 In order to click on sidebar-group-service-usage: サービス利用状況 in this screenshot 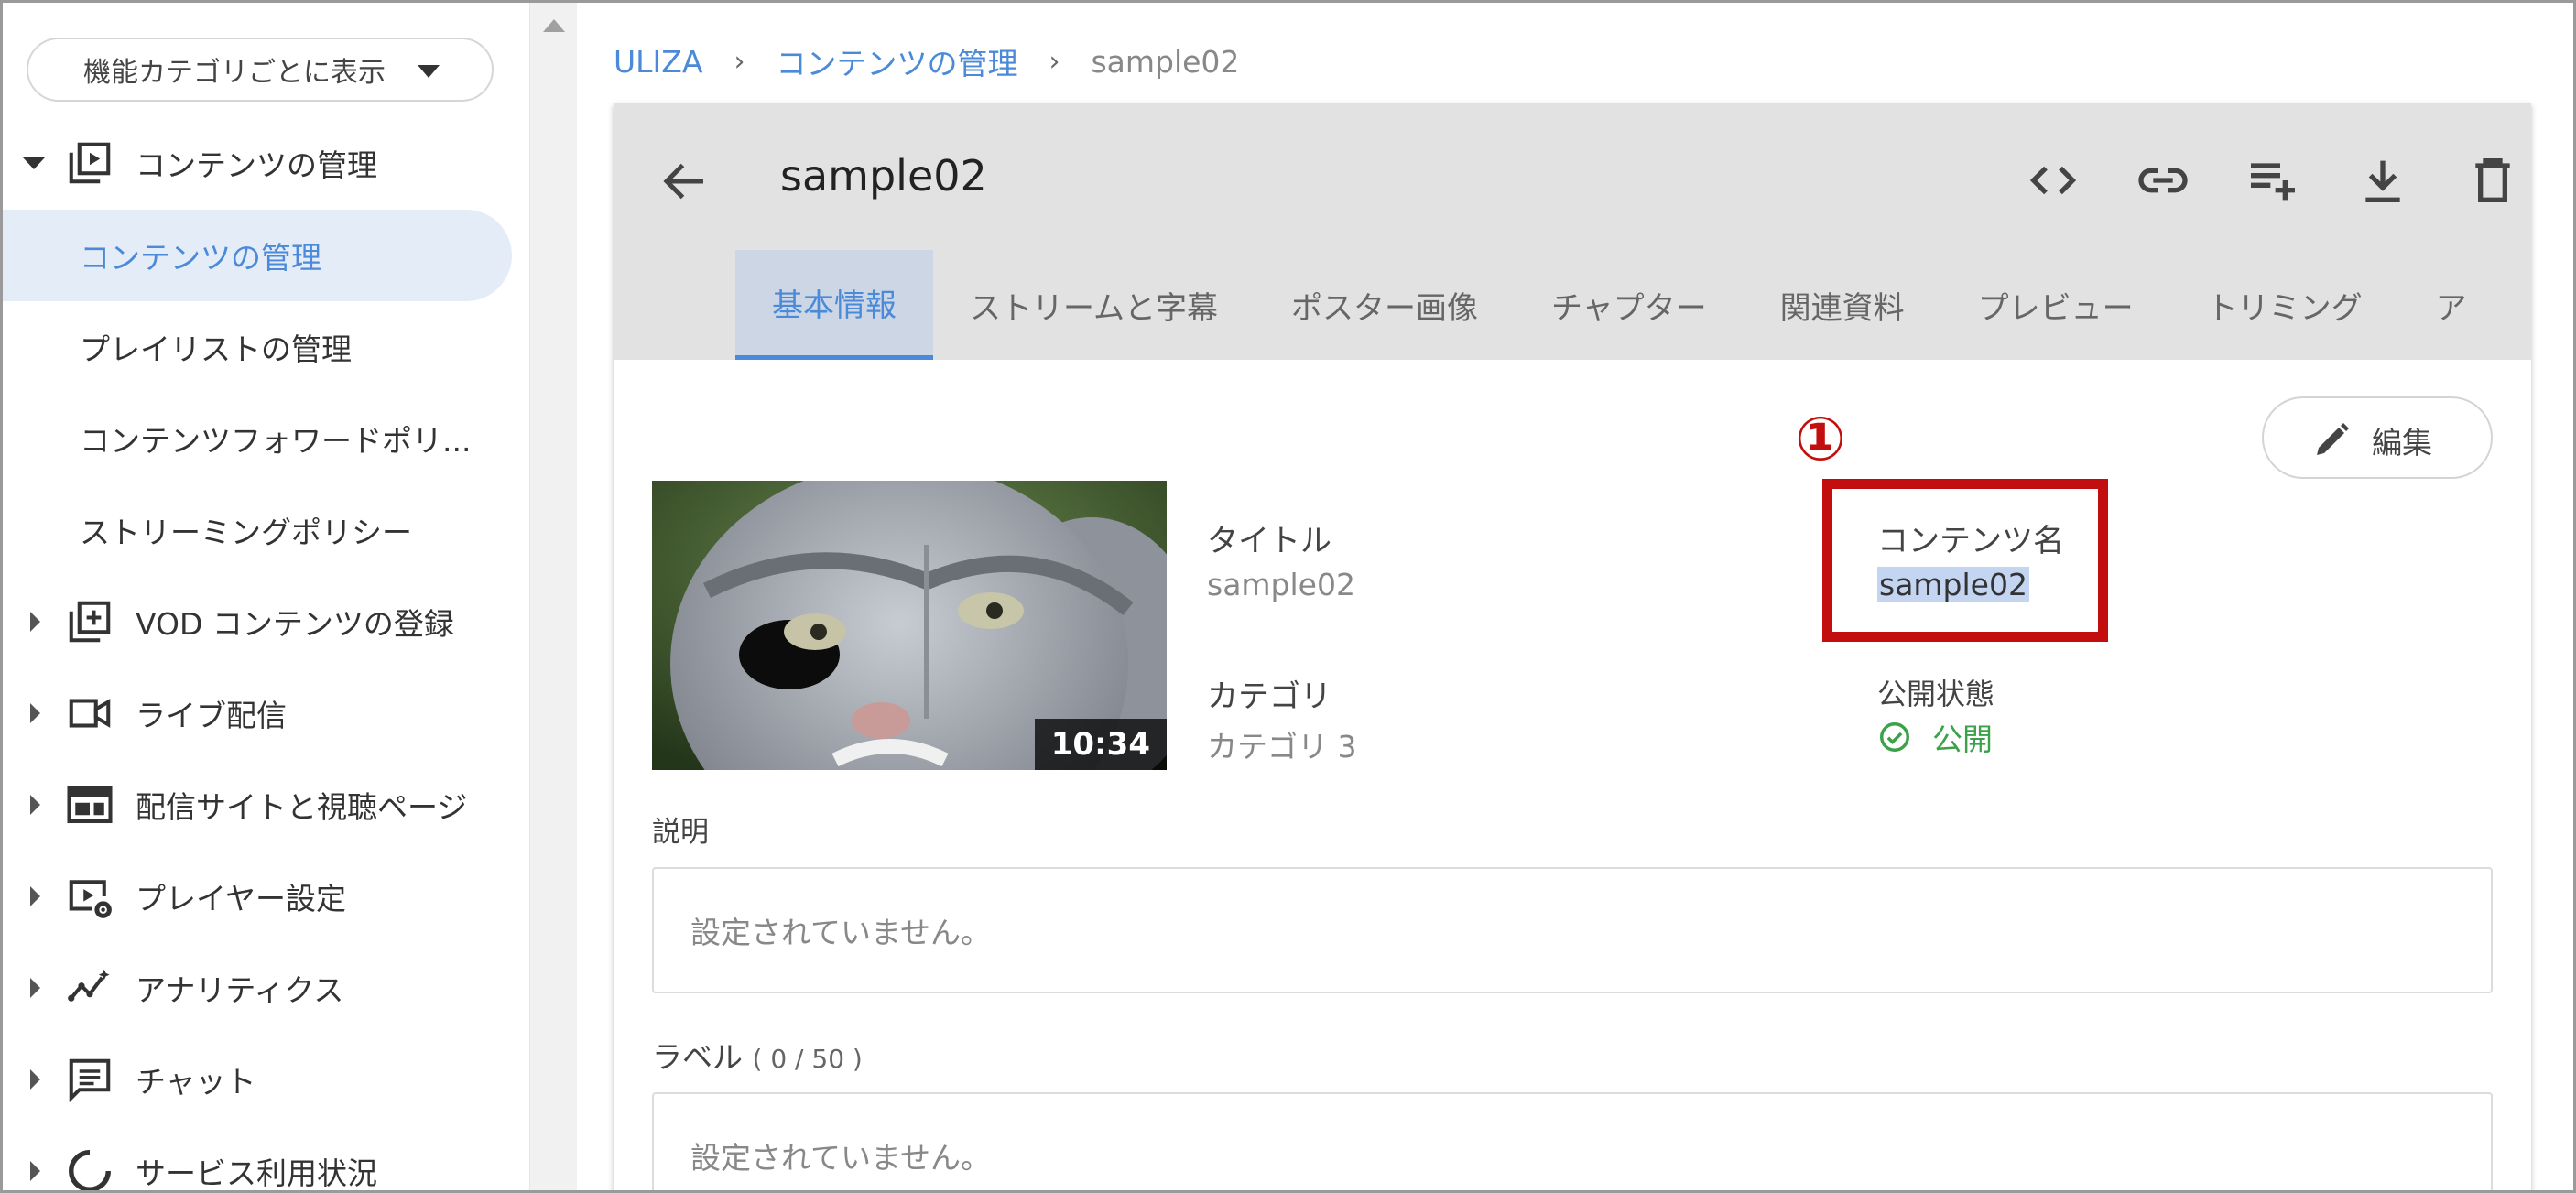, I will do `click(259, 1157)`.